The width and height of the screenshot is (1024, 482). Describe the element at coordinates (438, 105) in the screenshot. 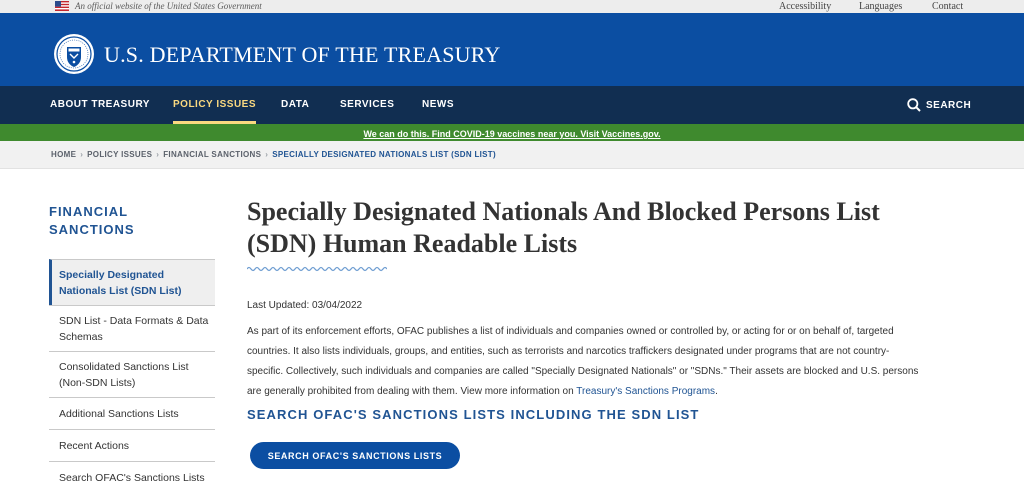

I see `nav-news: NEWS` at that location.